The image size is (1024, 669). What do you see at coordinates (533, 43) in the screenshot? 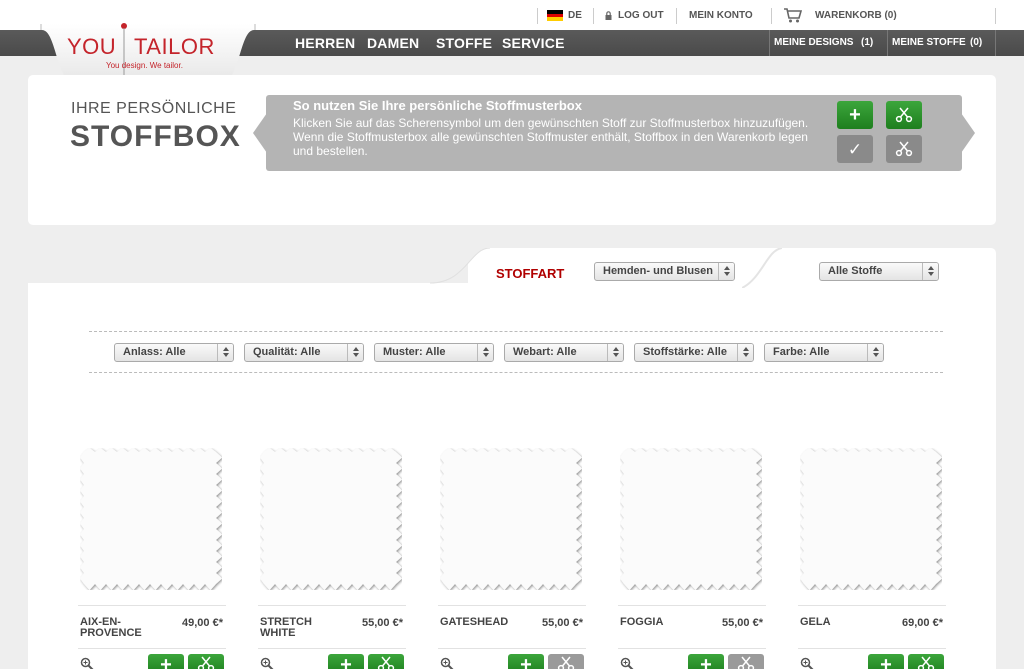
I see `nav-service: SERVICE` at bounding box center [533, 43].